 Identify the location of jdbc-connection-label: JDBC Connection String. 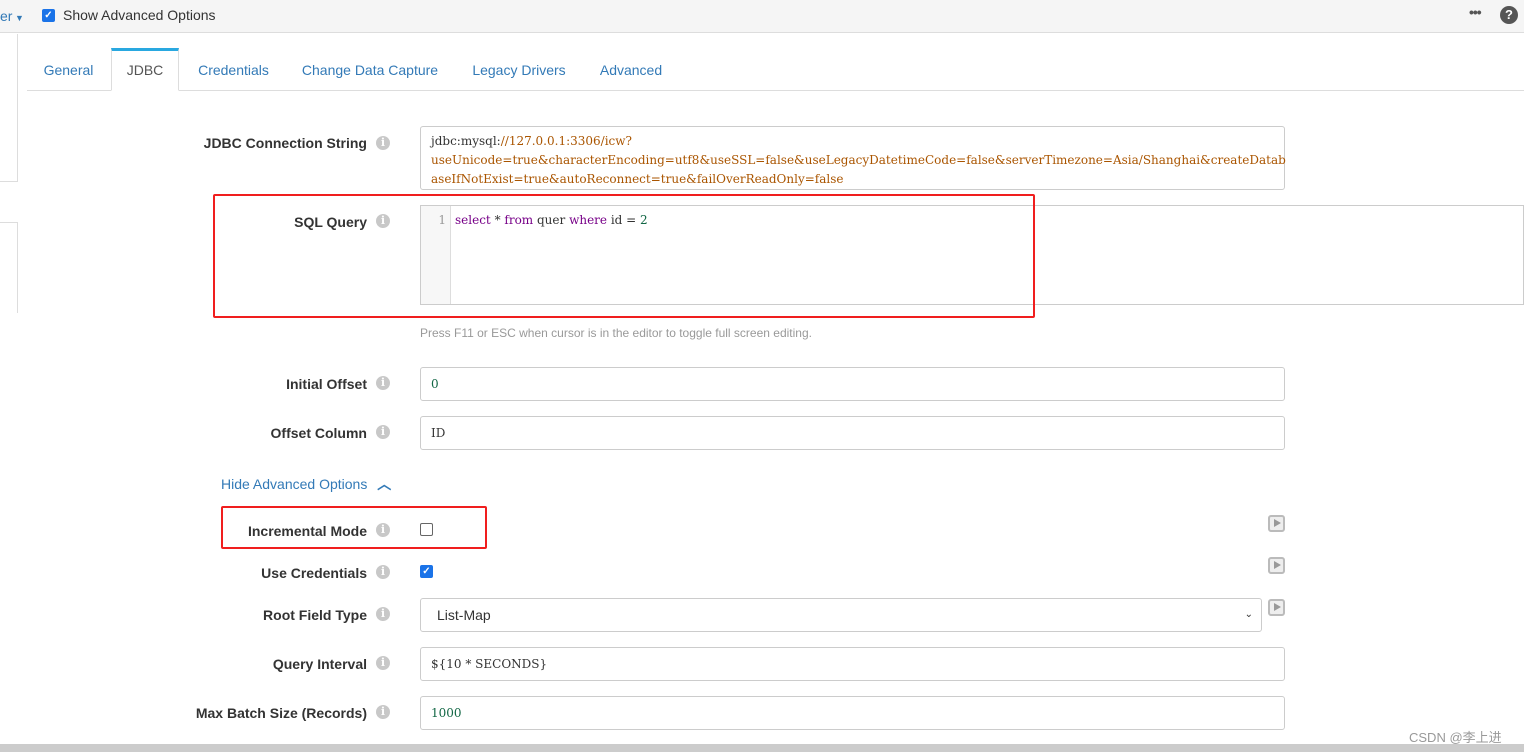
(285, 143).